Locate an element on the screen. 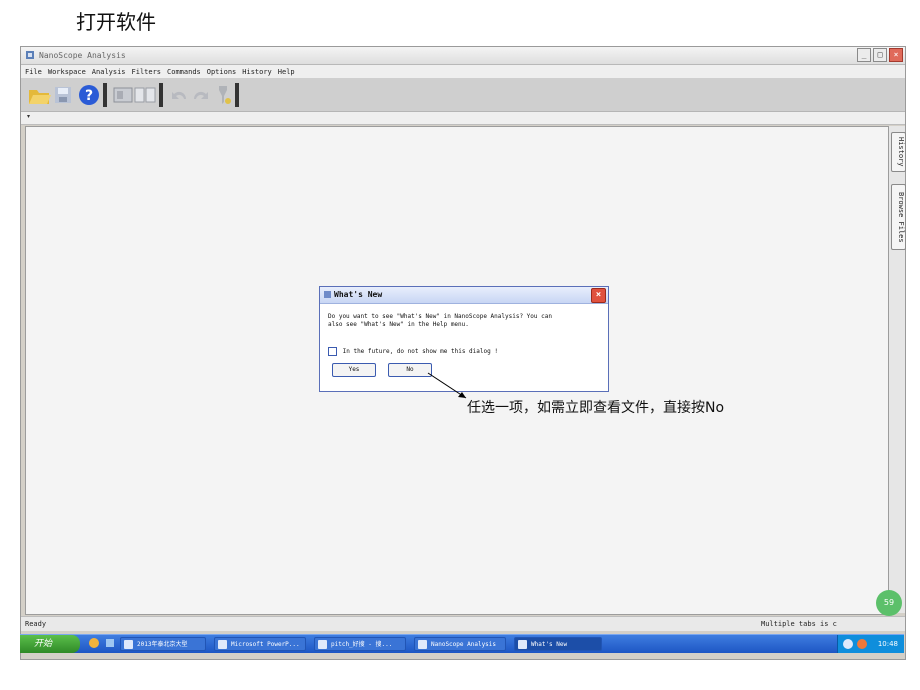  annotation-arrow is located at coordinates (447, 385).